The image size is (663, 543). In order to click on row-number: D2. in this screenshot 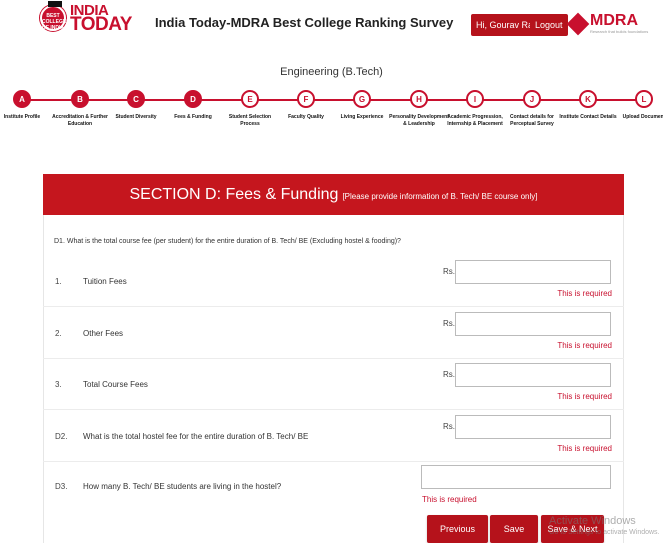, I will do `click(61, 436)`.